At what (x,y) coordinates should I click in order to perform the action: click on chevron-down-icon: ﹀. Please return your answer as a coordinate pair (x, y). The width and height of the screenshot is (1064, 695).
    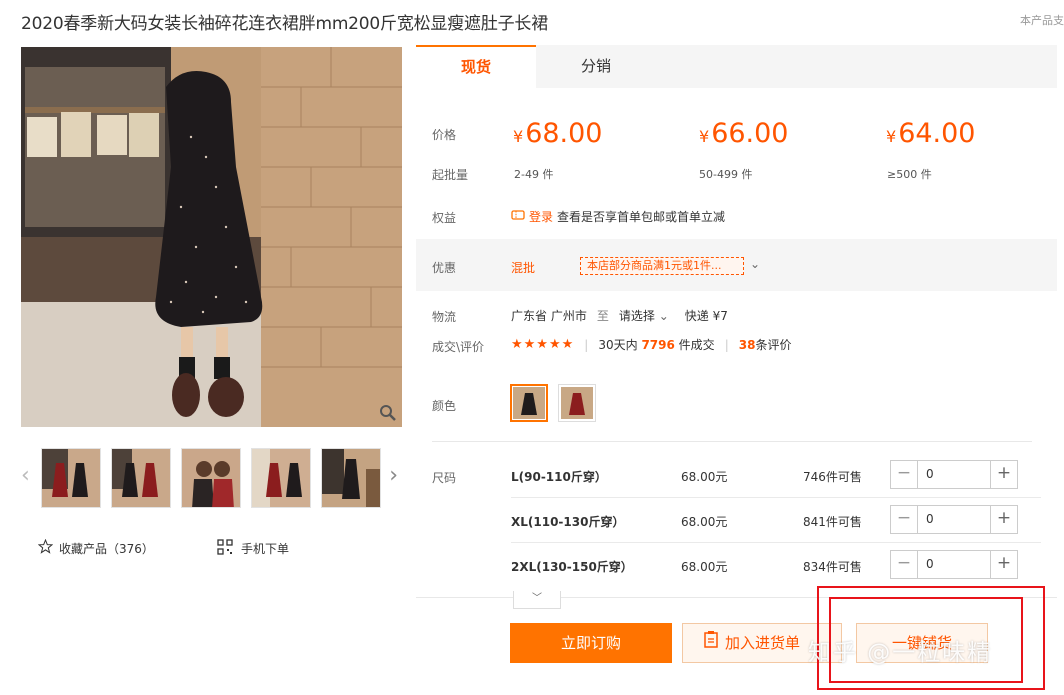
    Looking at the image, I should click on (537, 598).